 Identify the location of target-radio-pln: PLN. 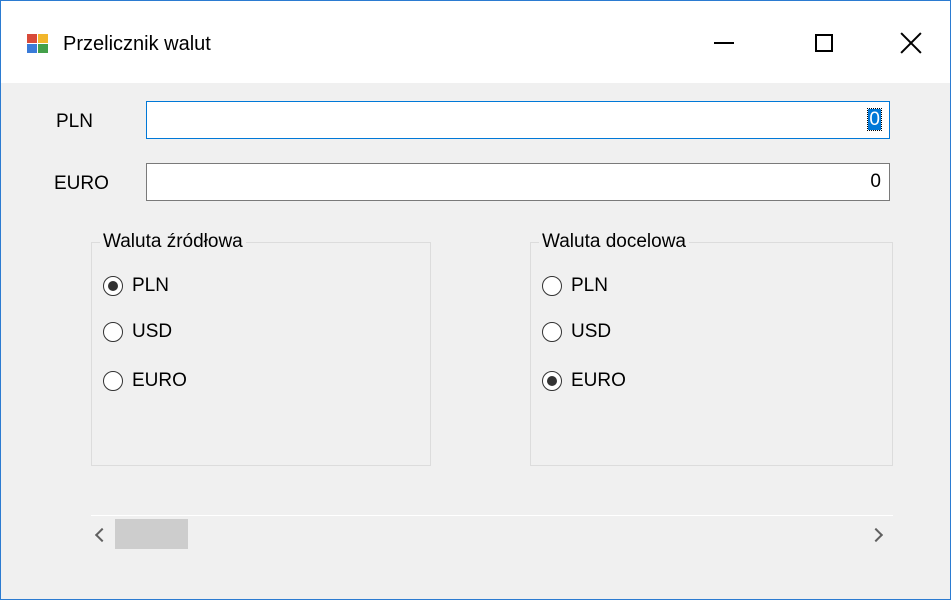
(575, 286).